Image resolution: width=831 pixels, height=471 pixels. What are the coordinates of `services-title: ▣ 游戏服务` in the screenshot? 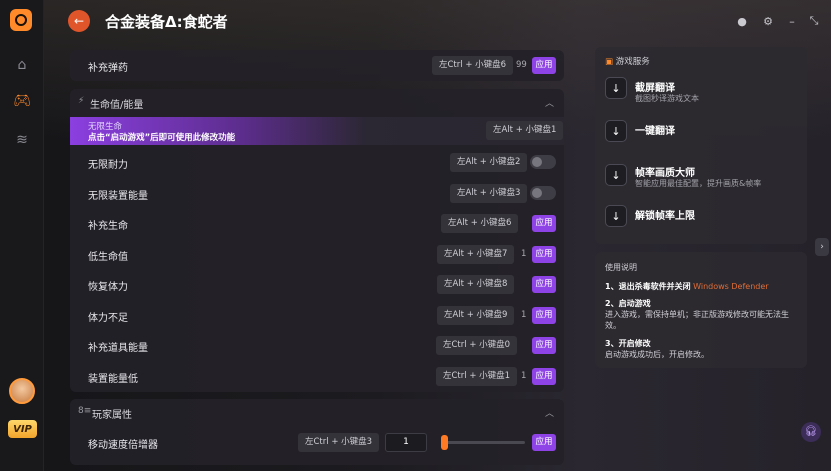 It's located at (627, 62).